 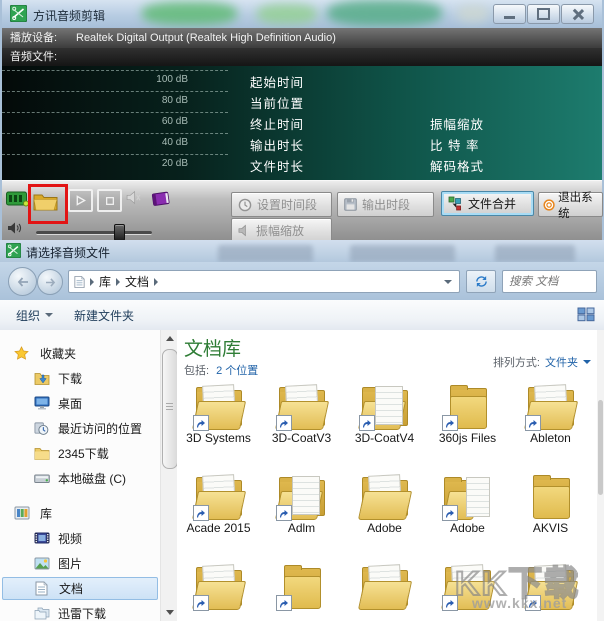 What do you see at coordinates (105, 281) in the screenshot?
I see `breadcrumb-item-libraries: 库` at bounding box center [105, 281].